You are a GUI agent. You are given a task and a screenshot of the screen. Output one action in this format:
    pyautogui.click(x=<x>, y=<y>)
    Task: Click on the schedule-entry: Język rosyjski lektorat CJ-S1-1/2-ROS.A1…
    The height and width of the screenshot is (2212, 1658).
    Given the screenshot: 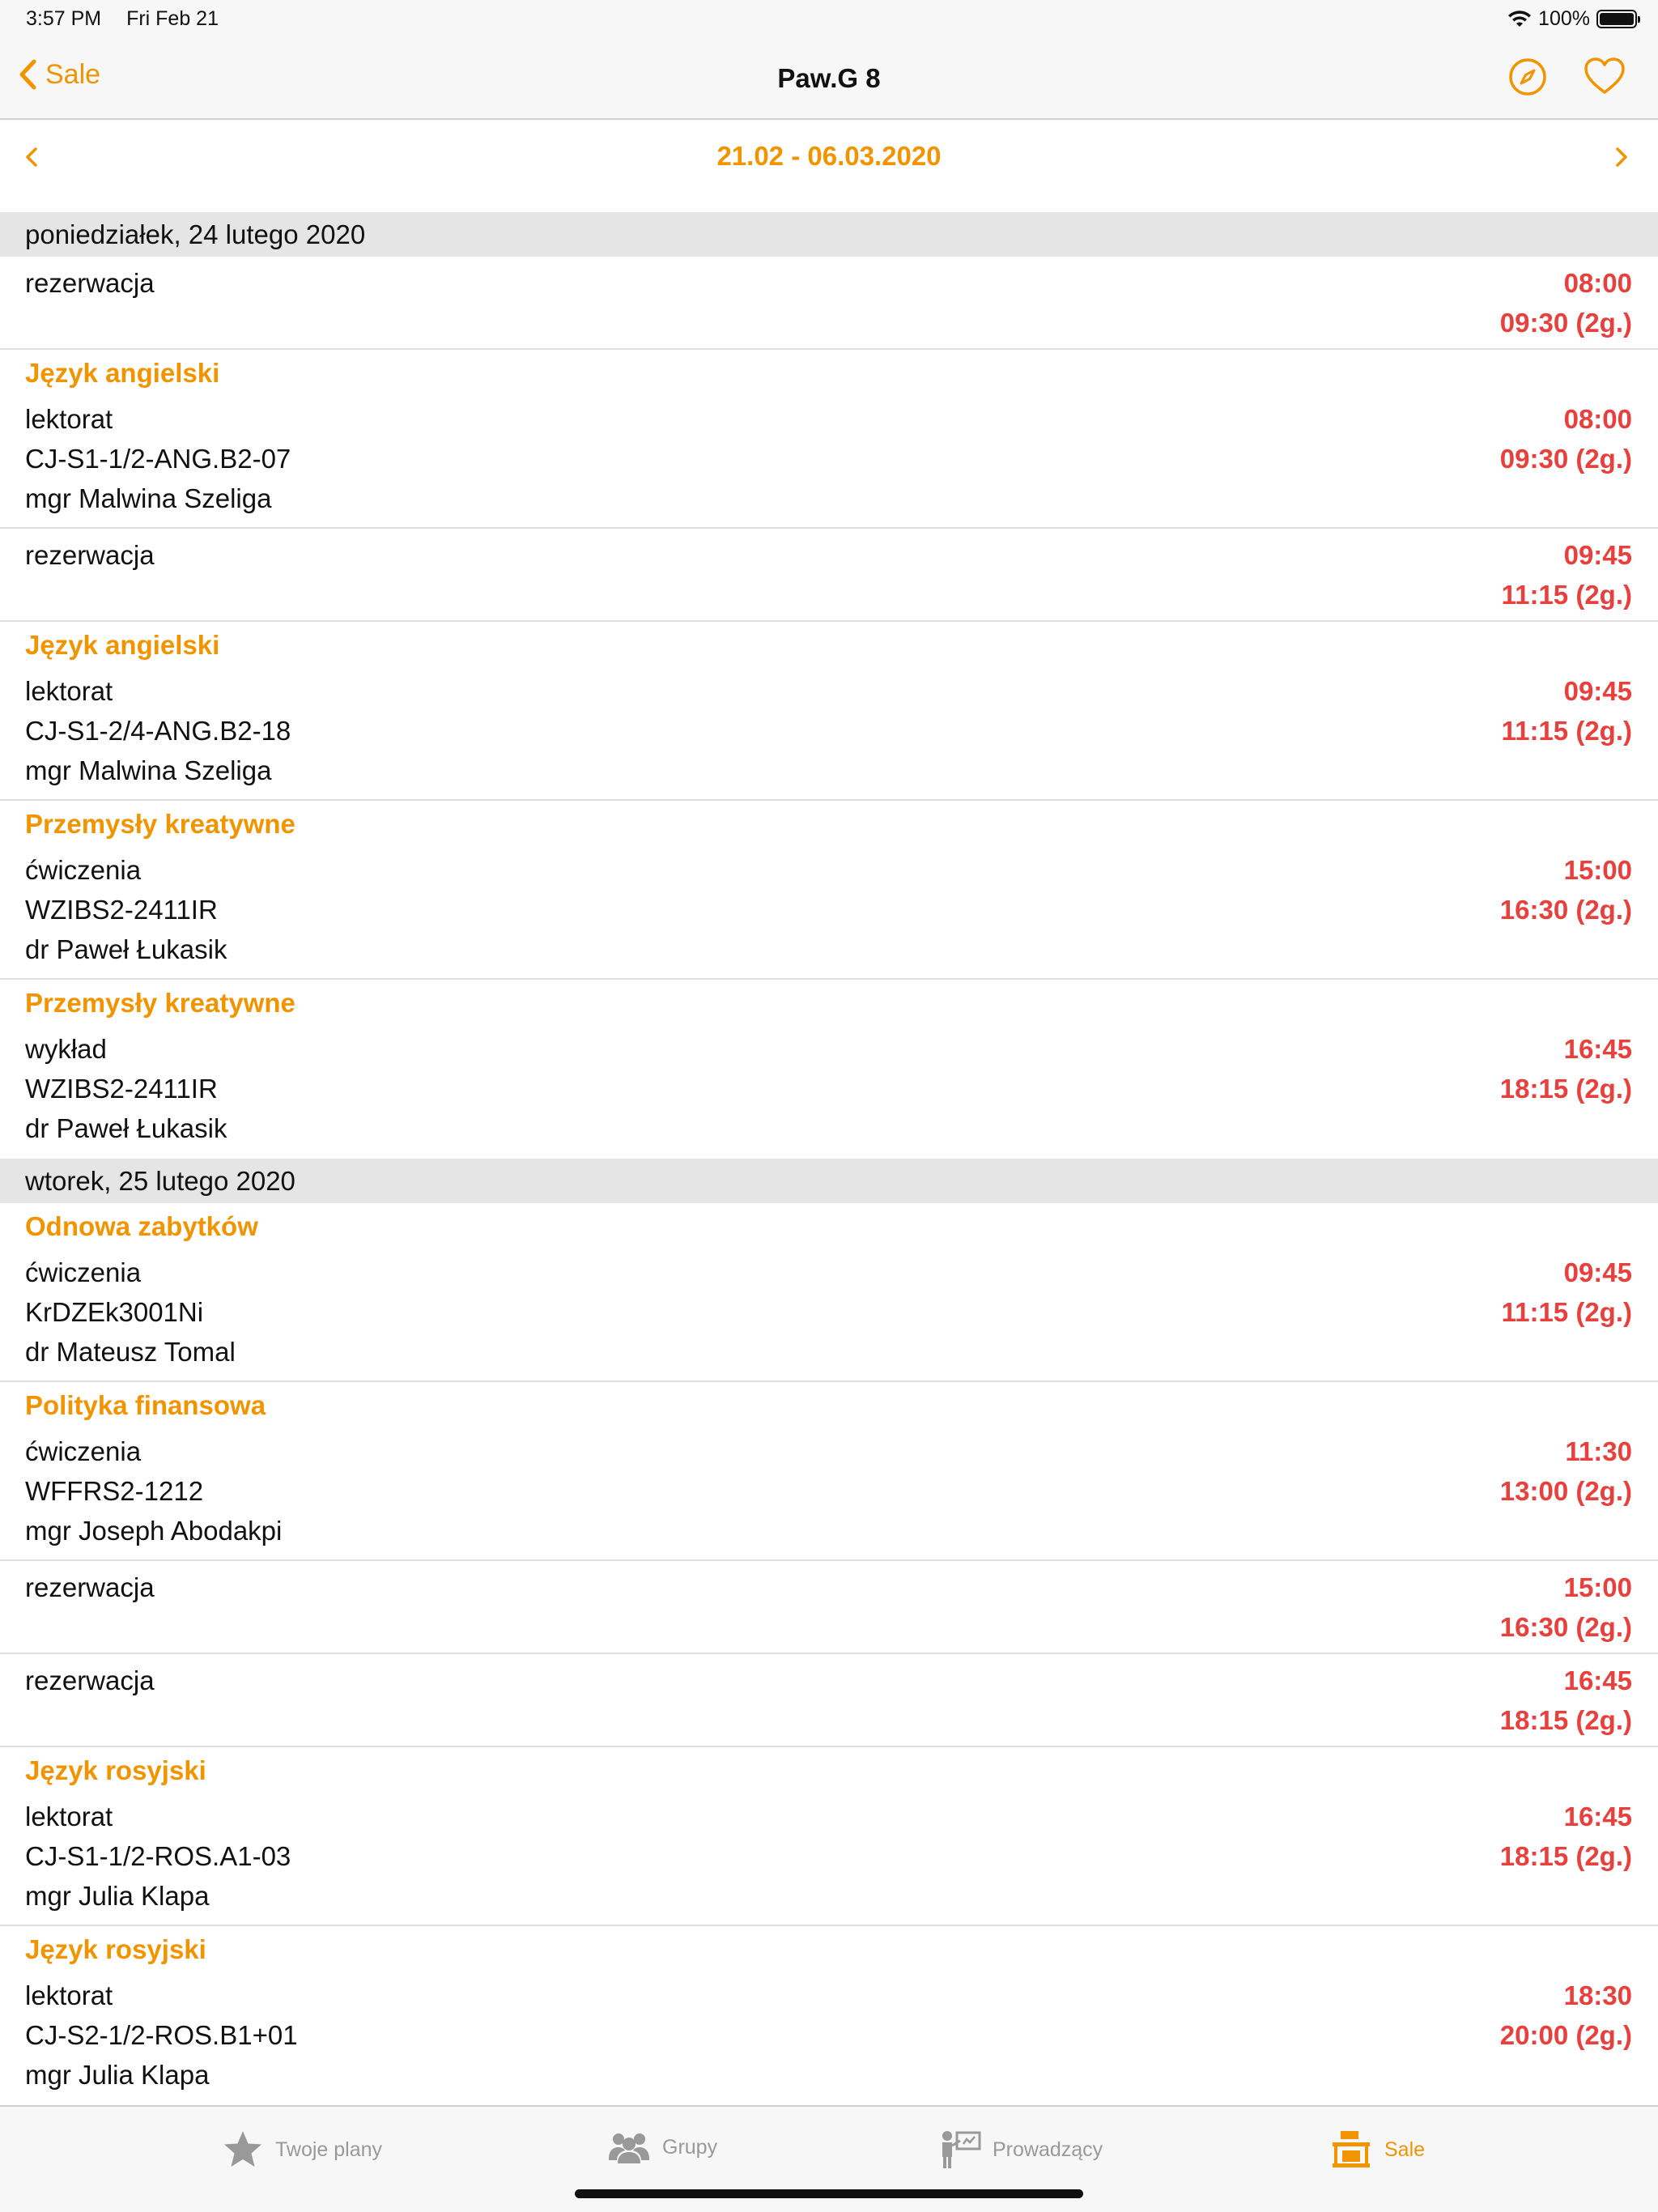 What is the action you would take?
    pyautogui.click(x=829, y=1837)
    